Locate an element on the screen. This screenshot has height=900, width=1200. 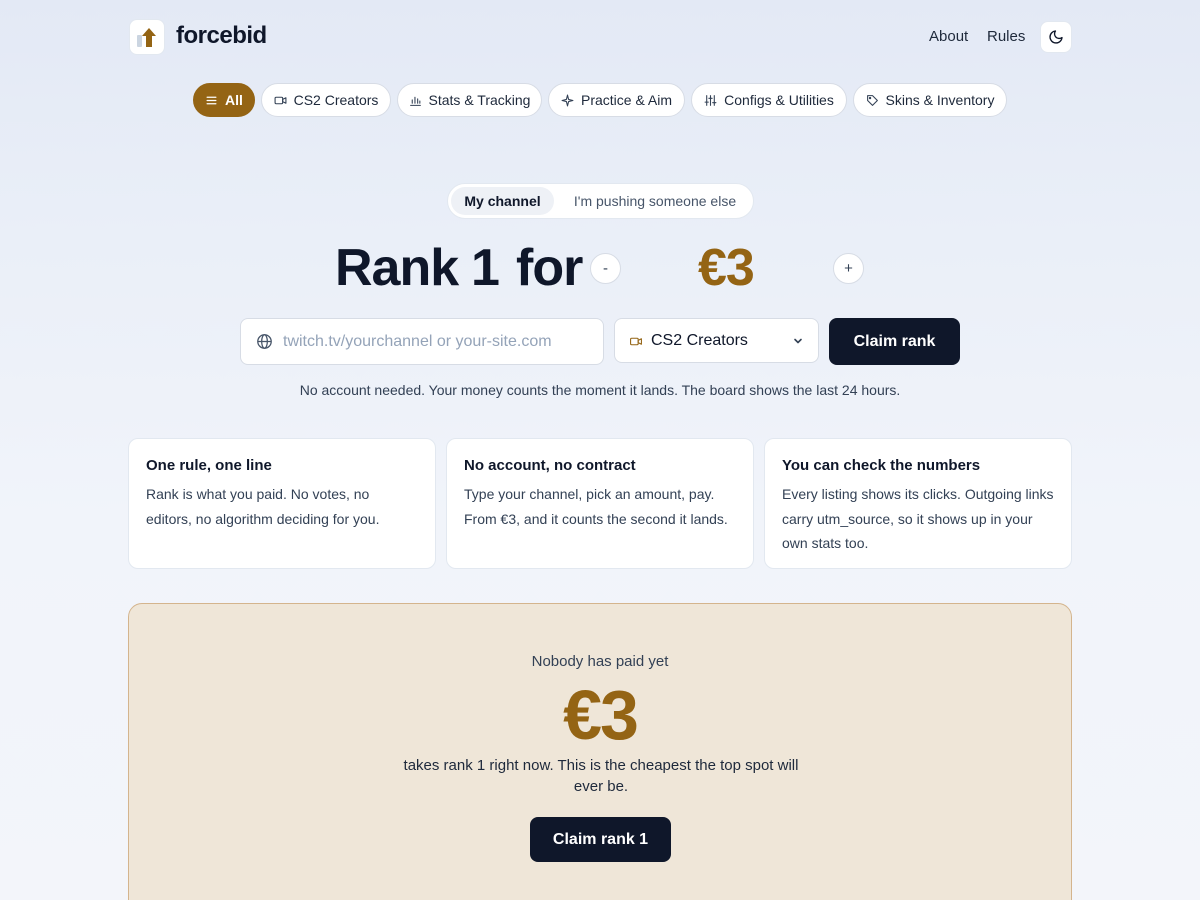
category-pill-skins-inventory: Skins & Inventory is located at coordinates (930, 100).